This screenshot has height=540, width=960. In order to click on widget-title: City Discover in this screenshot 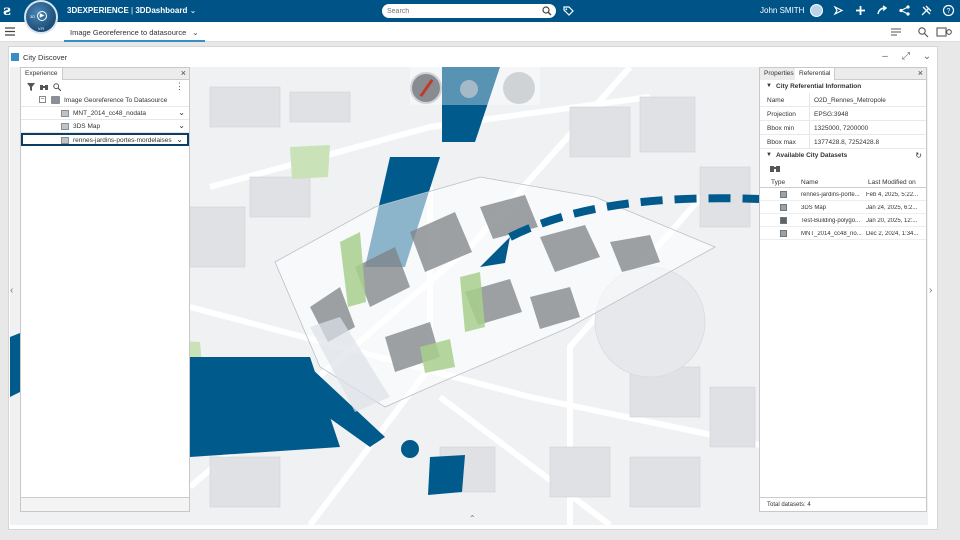, I will do `click(45, 57)`.